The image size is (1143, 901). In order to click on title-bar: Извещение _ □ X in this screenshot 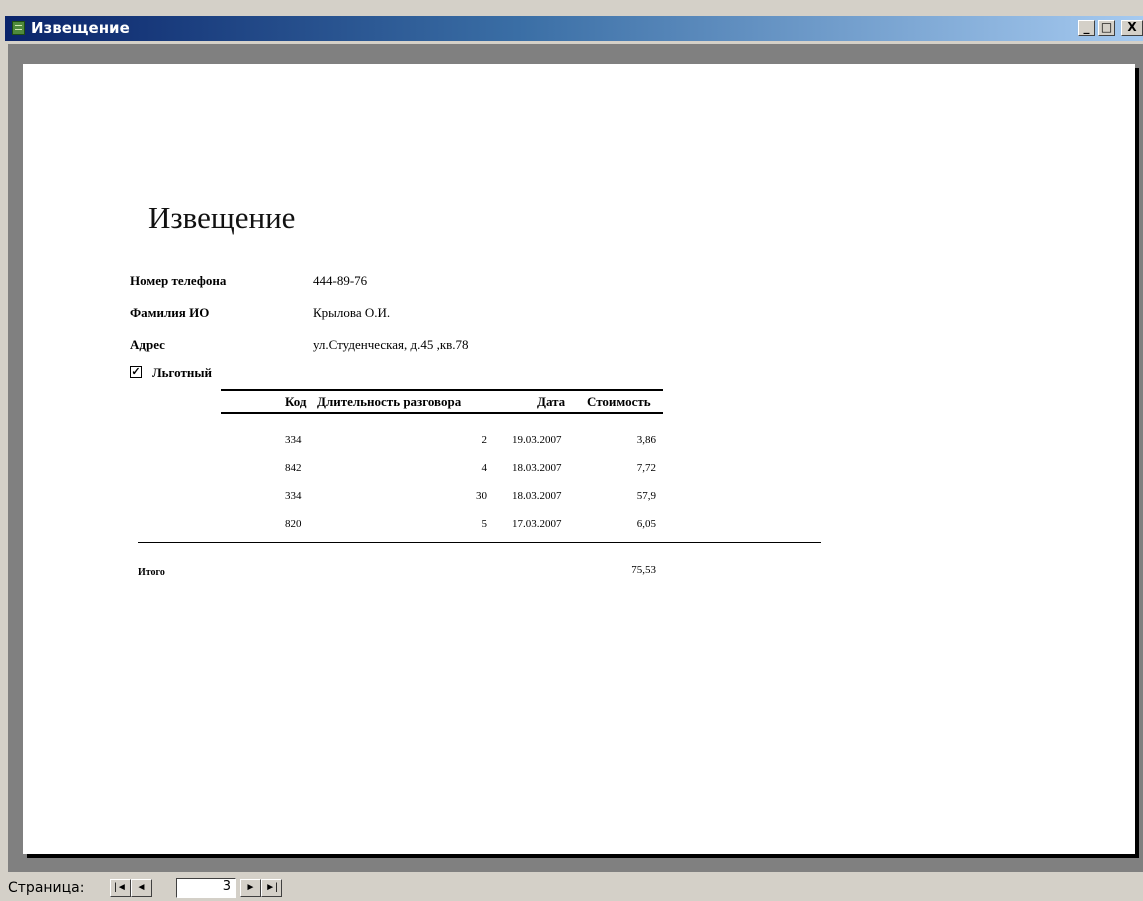, I will do `click(574, 28)`.